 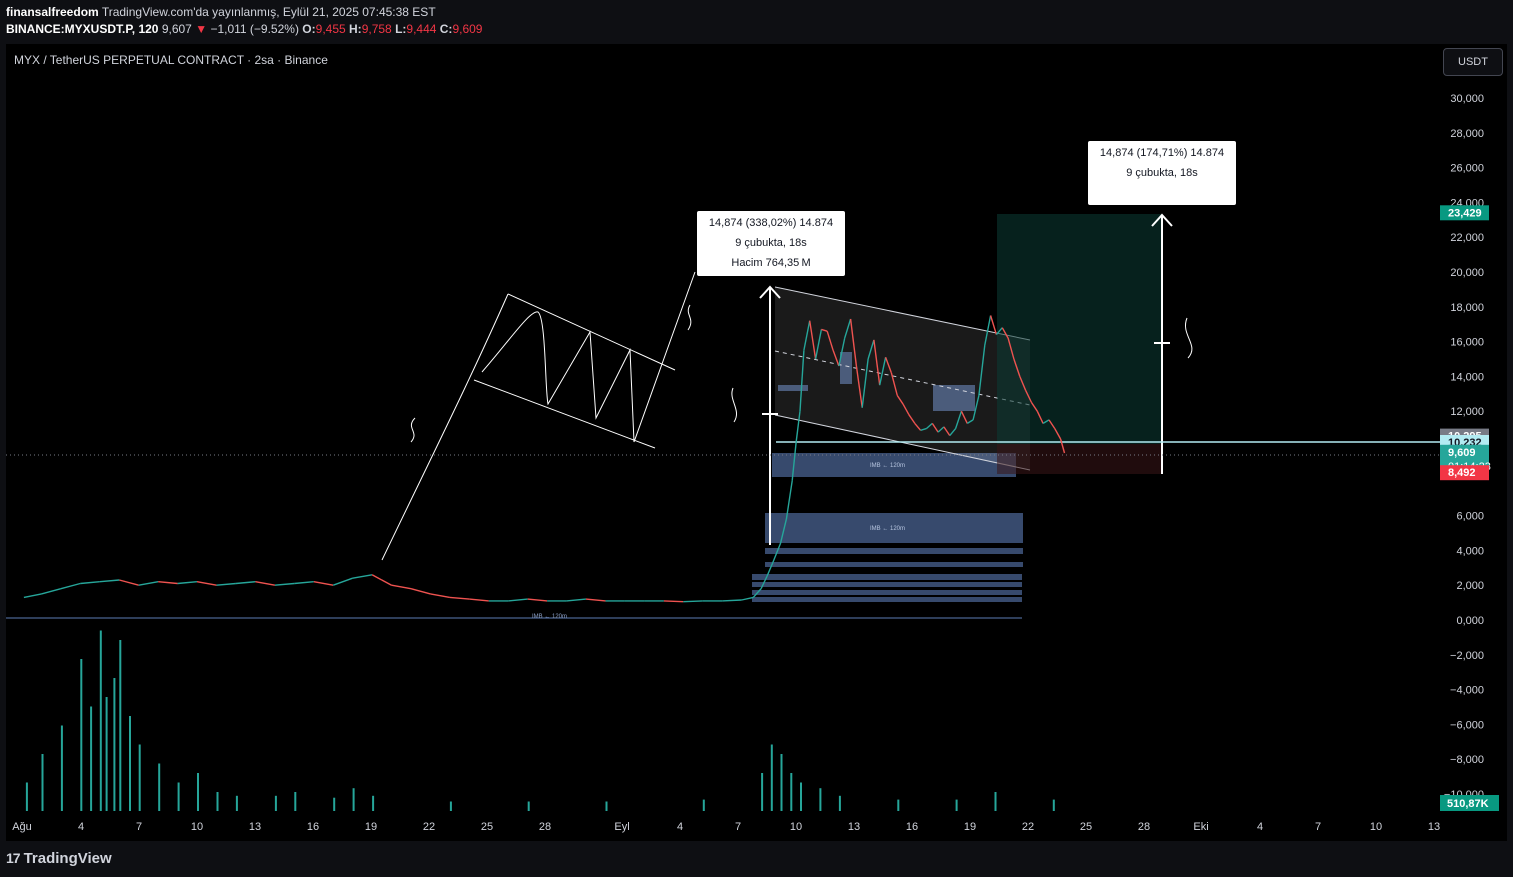 I want to click on sketch-flag-bottom, so click(x=564, y=414).